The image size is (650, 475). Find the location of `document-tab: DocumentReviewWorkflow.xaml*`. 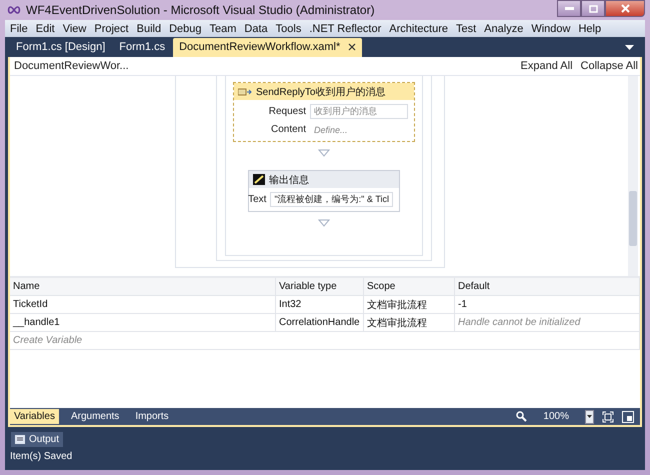

document-tab: DocumentReviewWorkflow.xaml* is located at coordinates (267, 47).